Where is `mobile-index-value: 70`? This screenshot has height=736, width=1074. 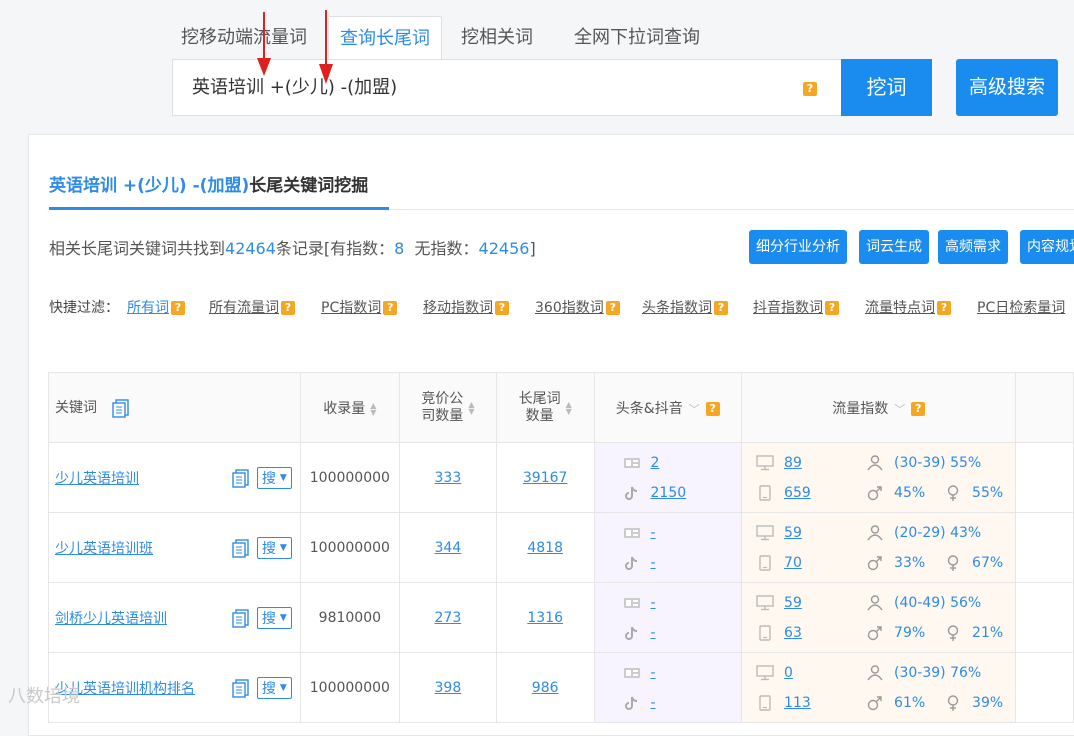
mobile-index-value: 70 is located at coordinates (793, 563).